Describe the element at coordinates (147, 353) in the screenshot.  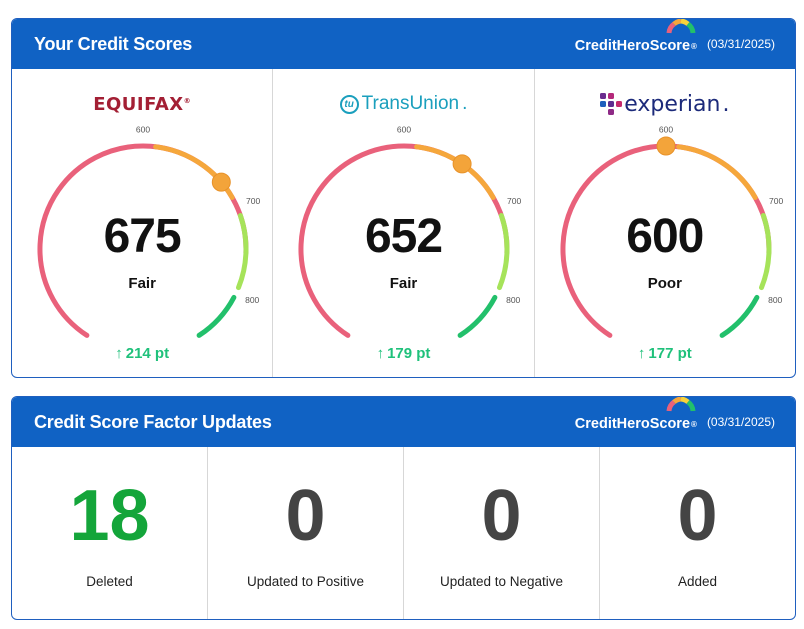
I see `score-change-value: 214 pt` at that location.